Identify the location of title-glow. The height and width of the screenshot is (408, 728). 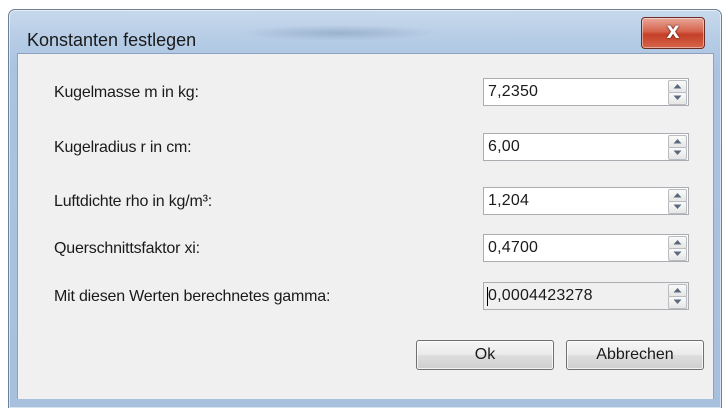
(339, 33).